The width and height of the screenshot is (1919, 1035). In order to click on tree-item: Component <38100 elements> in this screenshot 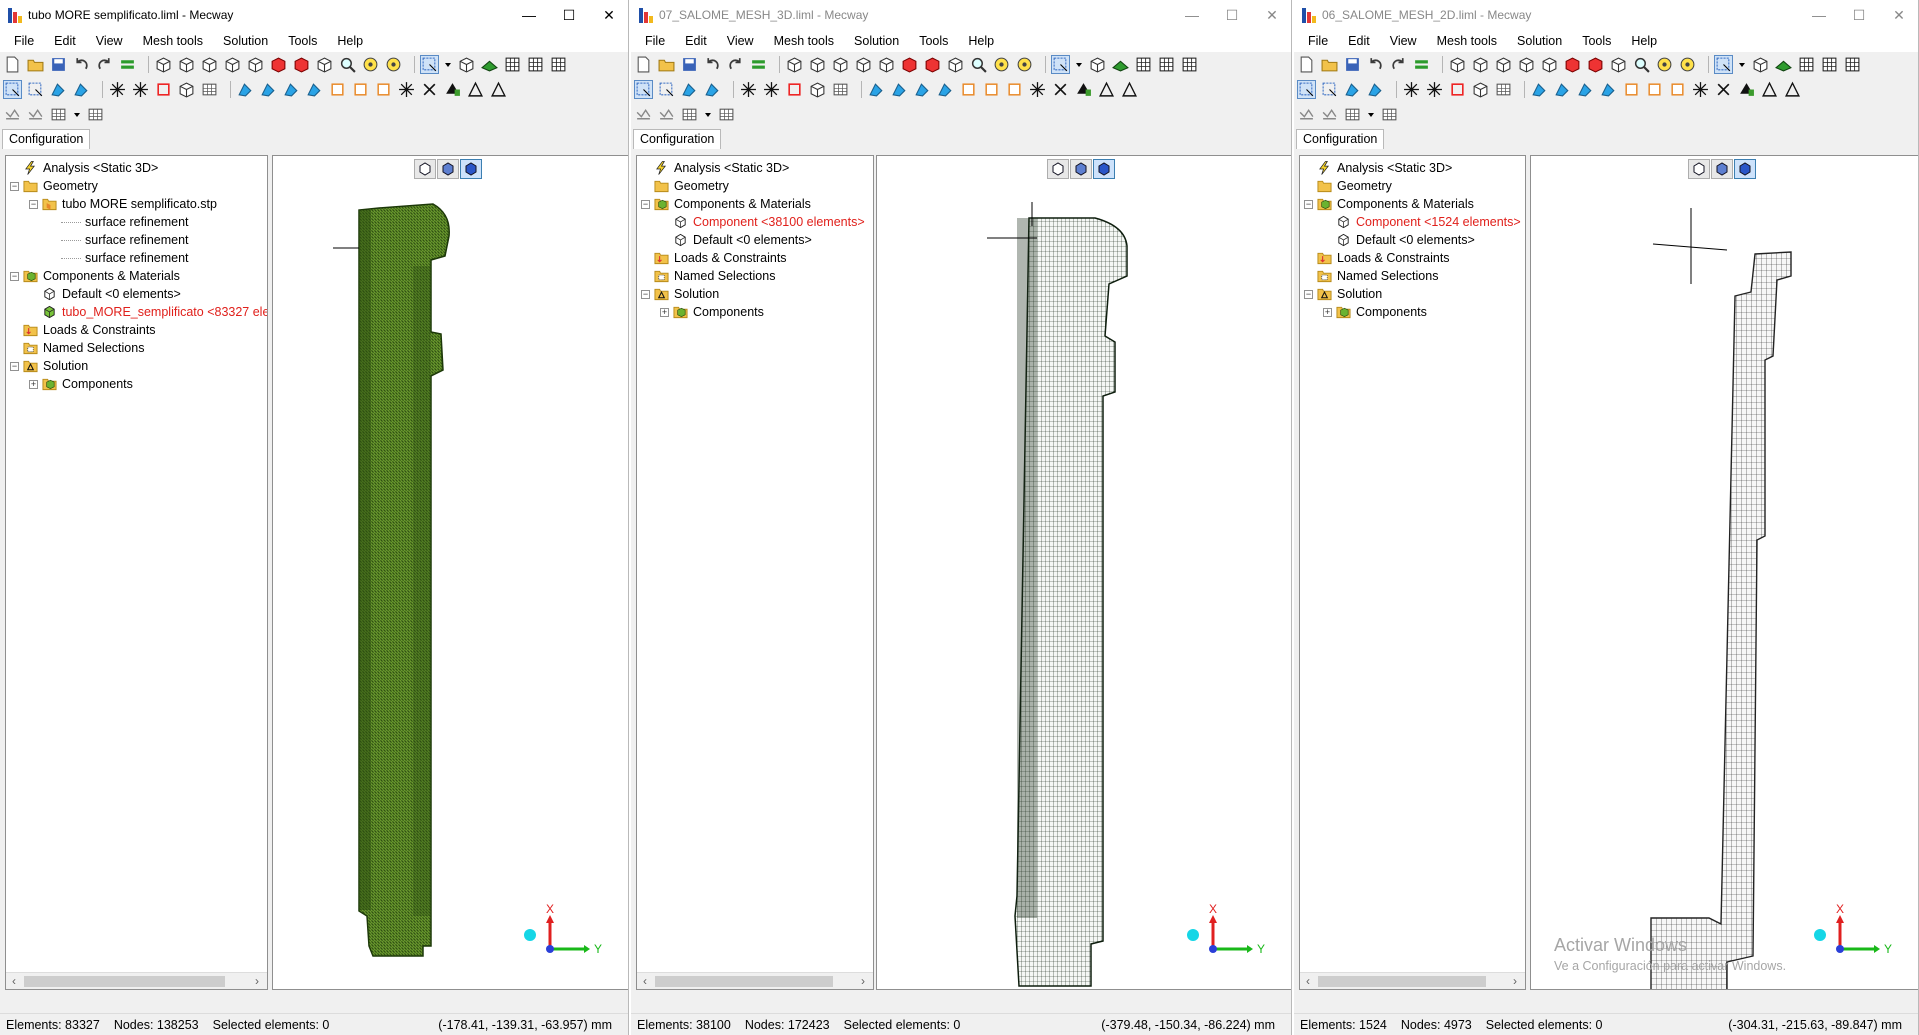, I will do `click(762, 222)`.